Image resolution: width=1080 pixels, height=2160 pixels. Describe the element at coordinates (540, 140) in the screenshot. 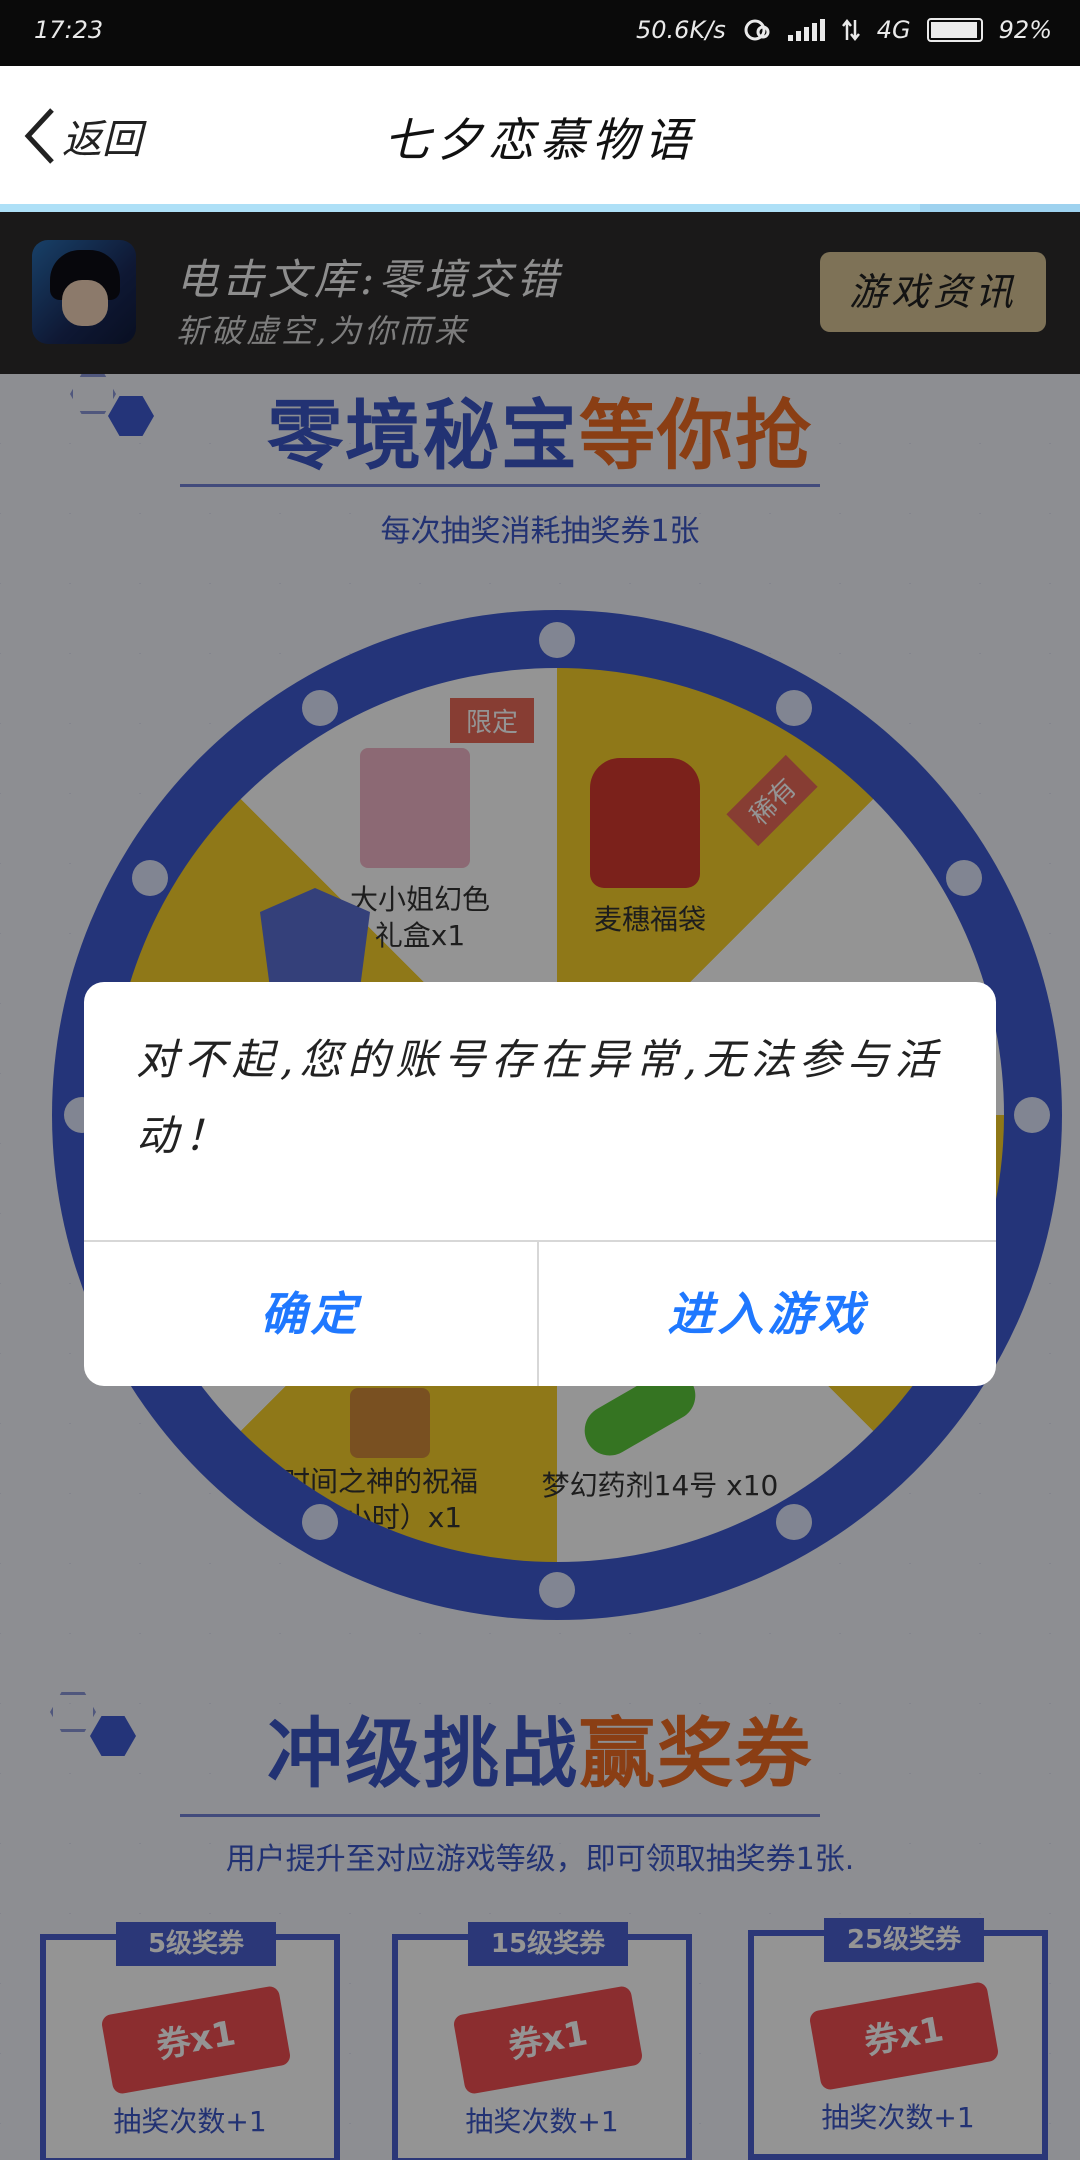

I see `page-title: 七夕恋慕物语` at that location.